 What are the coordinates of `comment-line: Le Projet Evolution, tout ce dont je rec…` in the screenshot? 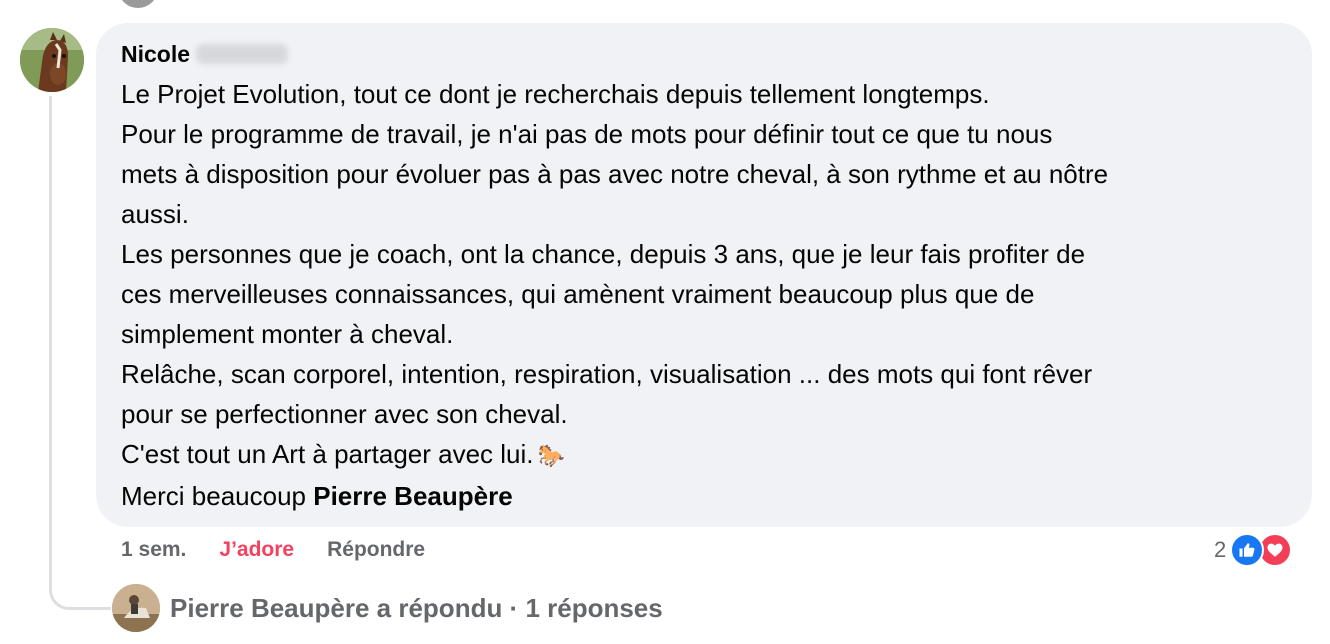 It's located at (555, 94).